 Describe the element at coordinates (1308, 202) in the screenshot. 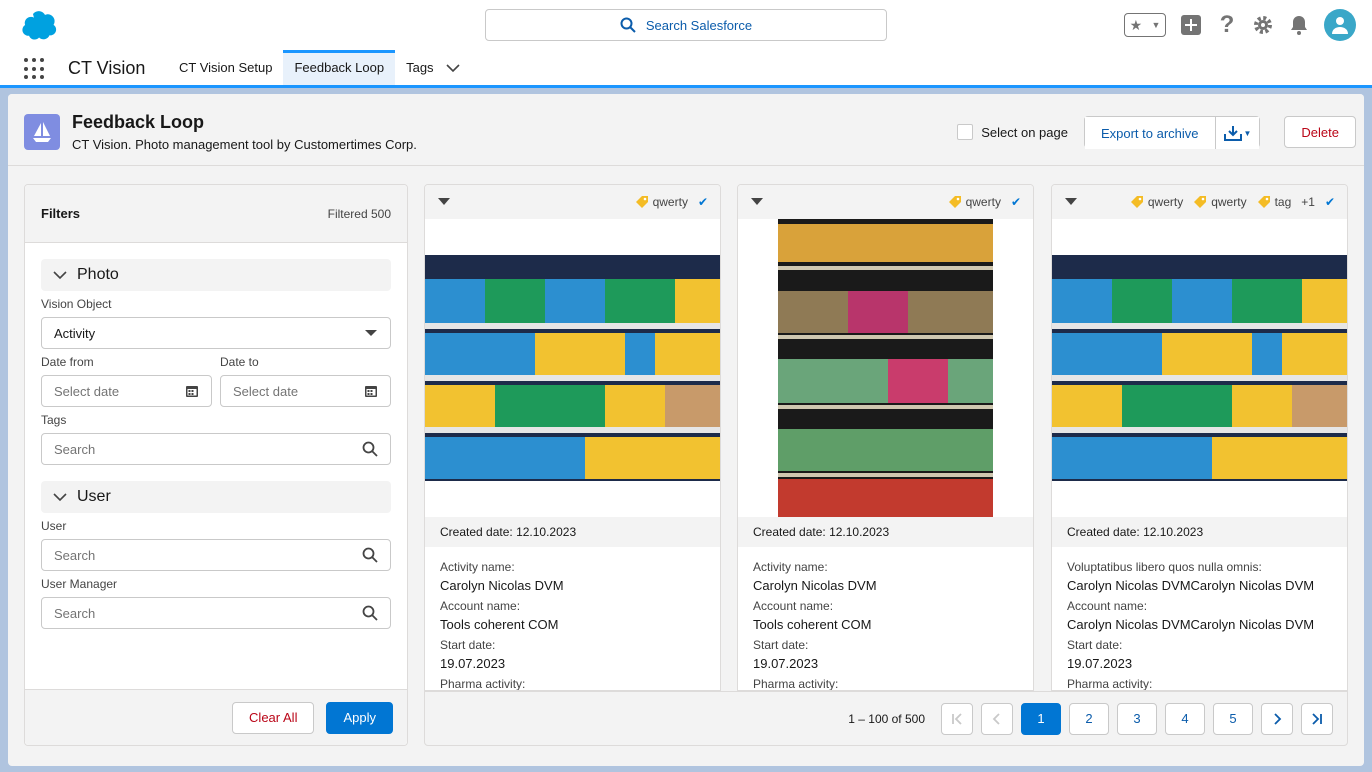

I see `more-tags-count: +1` at that location.